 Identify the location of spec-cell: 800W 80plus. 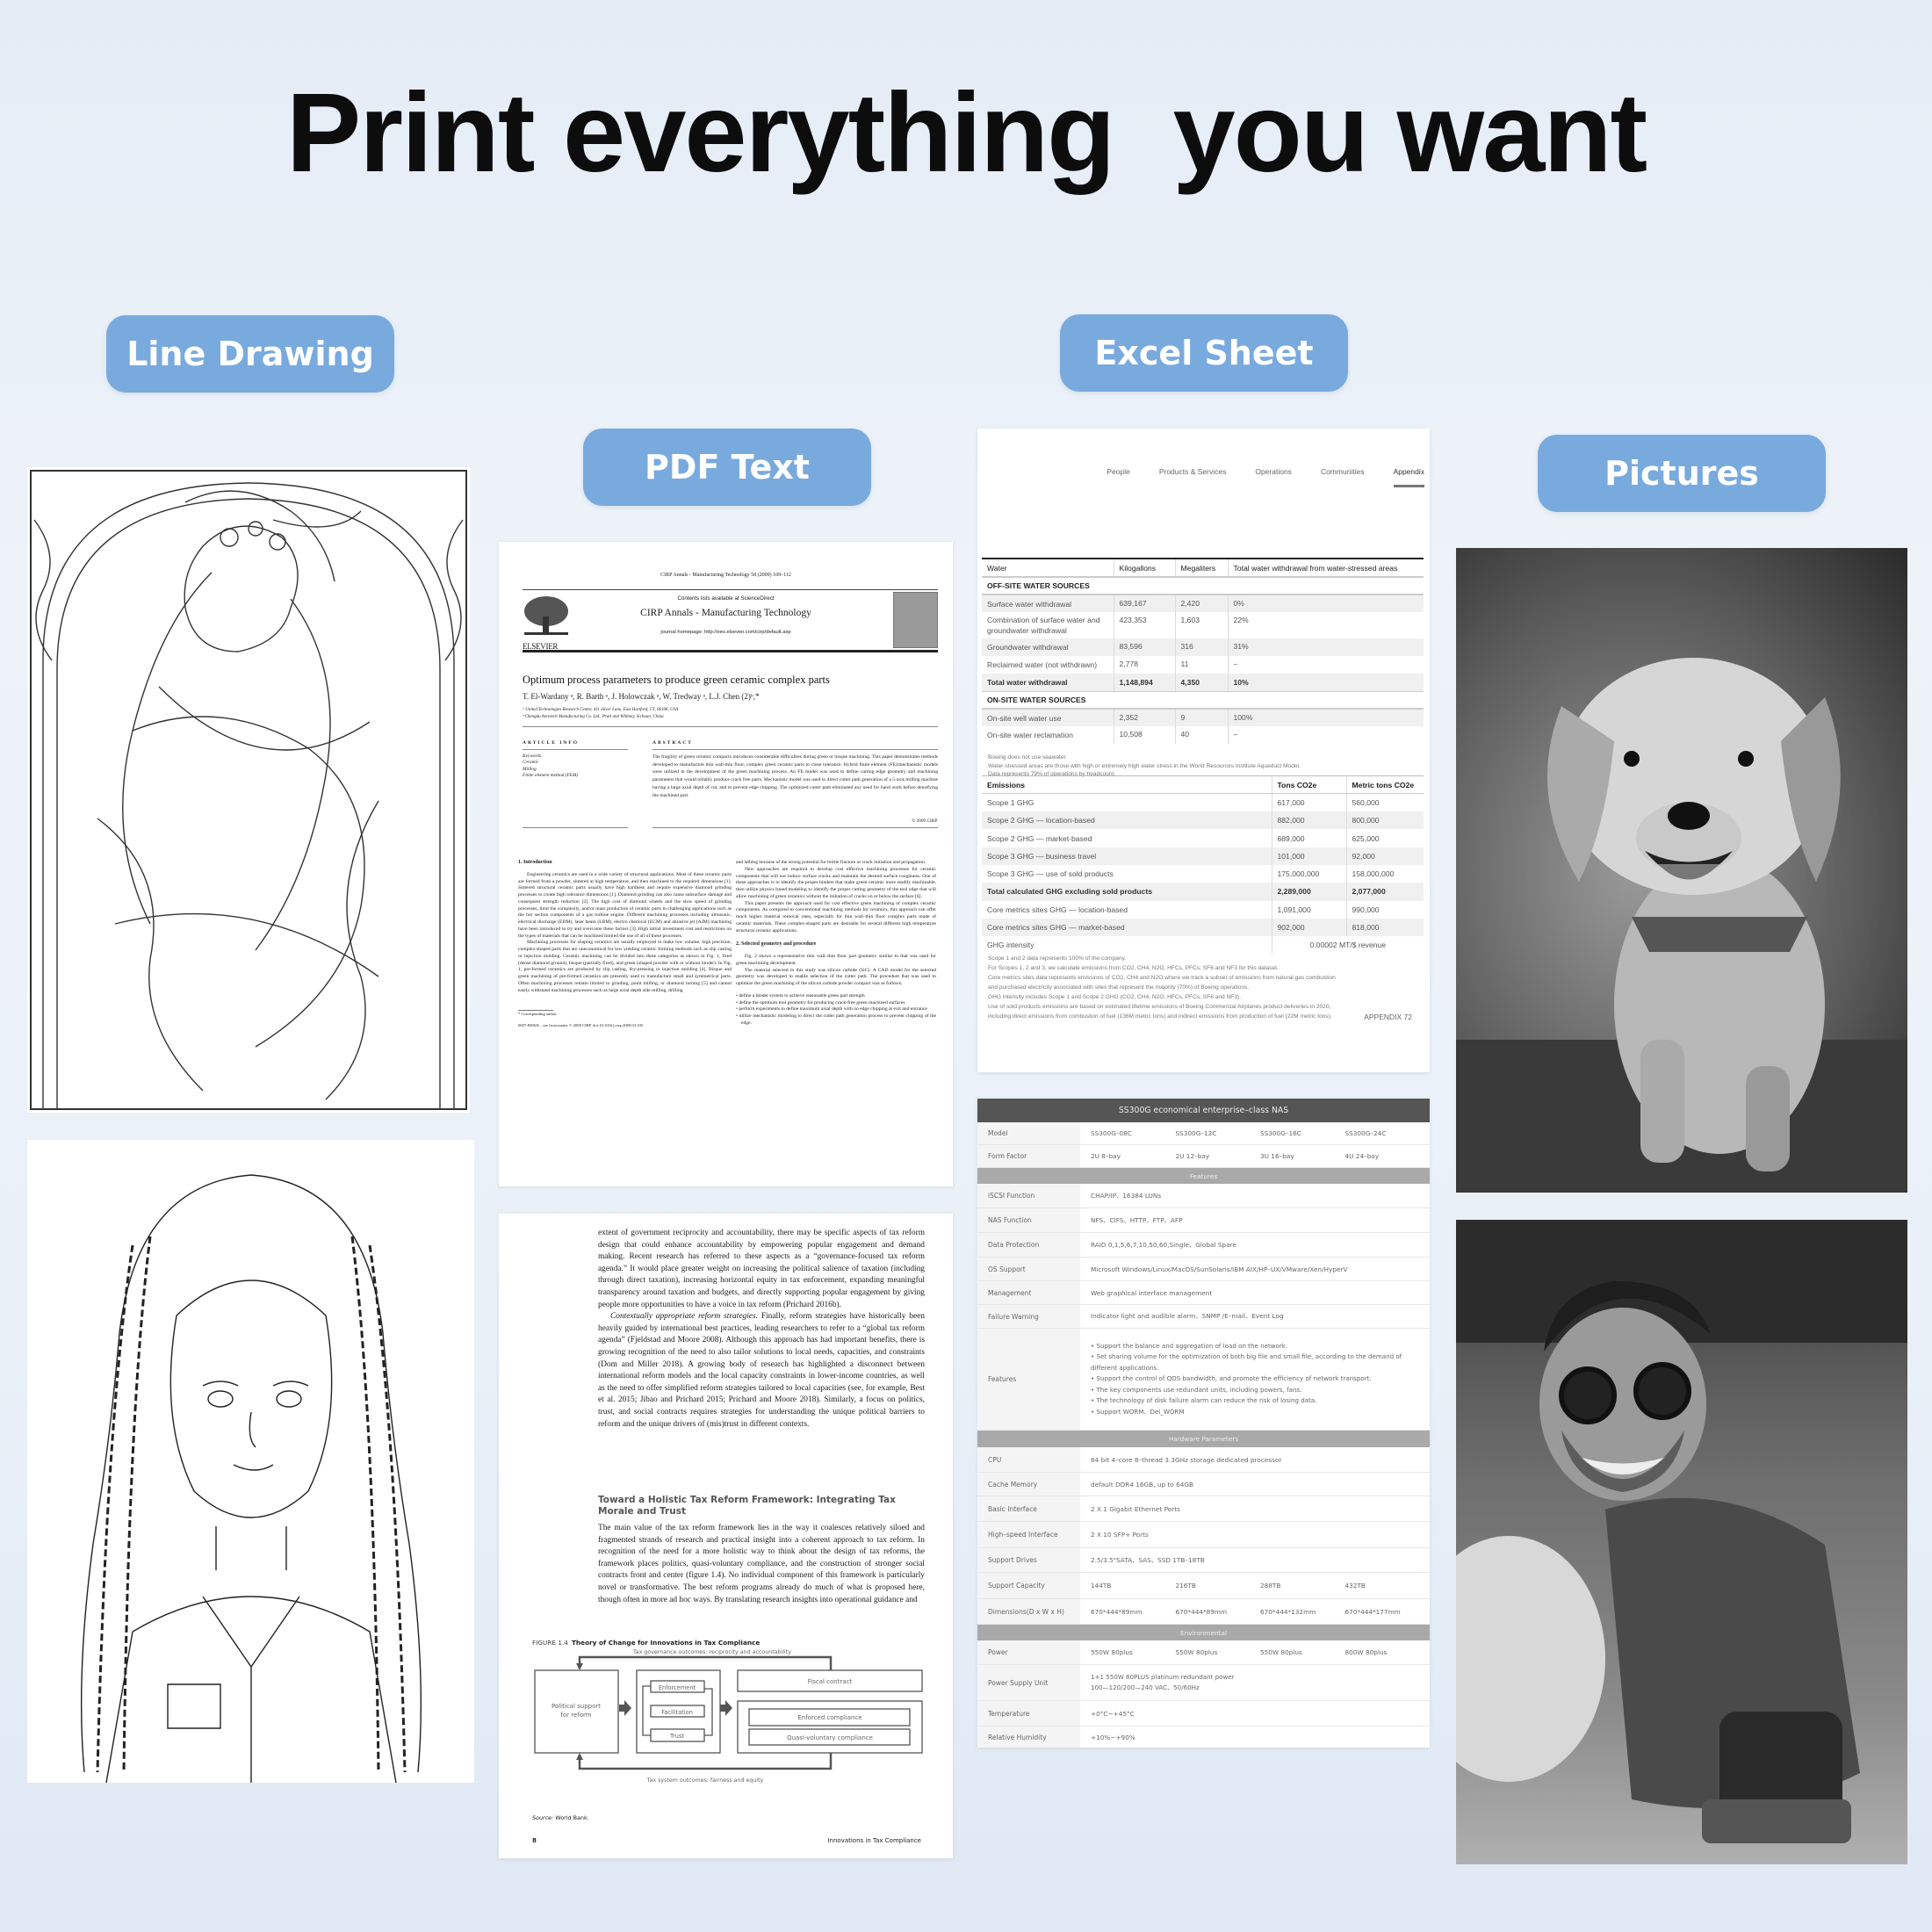
(1366, 1652).